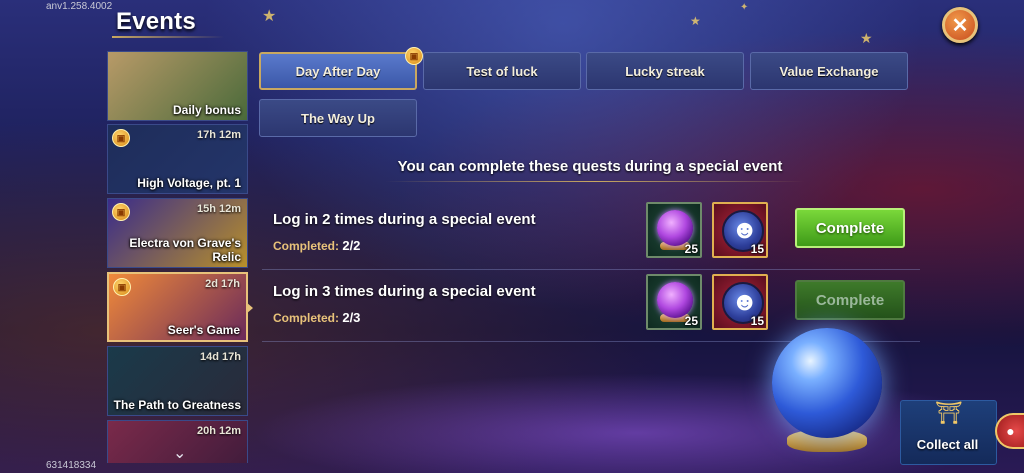 The height and width of the screenshot is (473, 1024). Describe the element at coordinates (168, 37) in the screenshot. I see `title-underline` at that location.